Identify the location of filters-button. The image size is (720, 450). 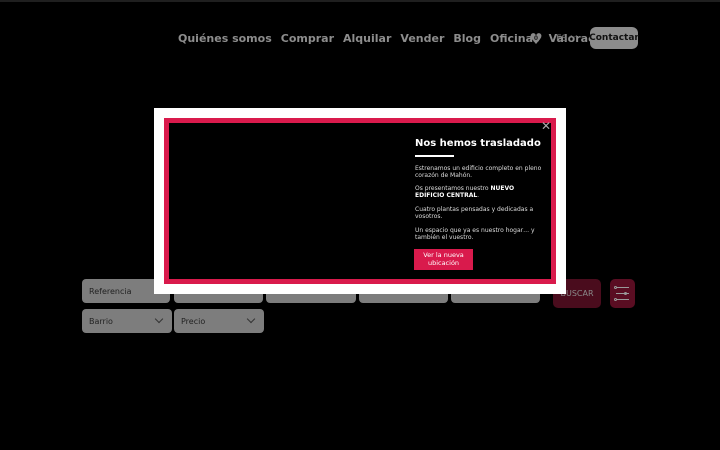
(622, 293).